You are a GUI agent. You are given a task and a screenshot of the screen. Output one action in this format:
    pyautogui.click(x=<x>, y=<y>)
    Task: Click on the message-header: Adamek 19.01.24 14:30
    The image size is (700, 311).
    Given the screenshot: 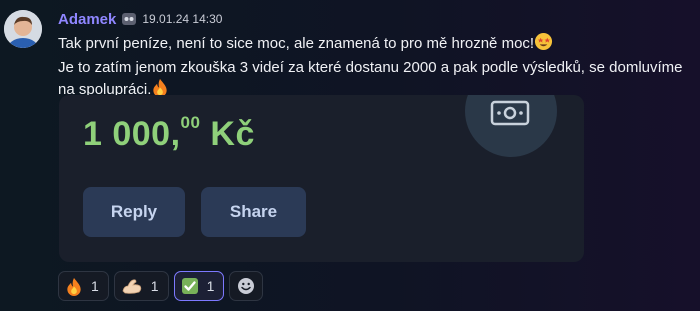 What is the action you would take?
    pyautogui.click(x=140, y=19)
    